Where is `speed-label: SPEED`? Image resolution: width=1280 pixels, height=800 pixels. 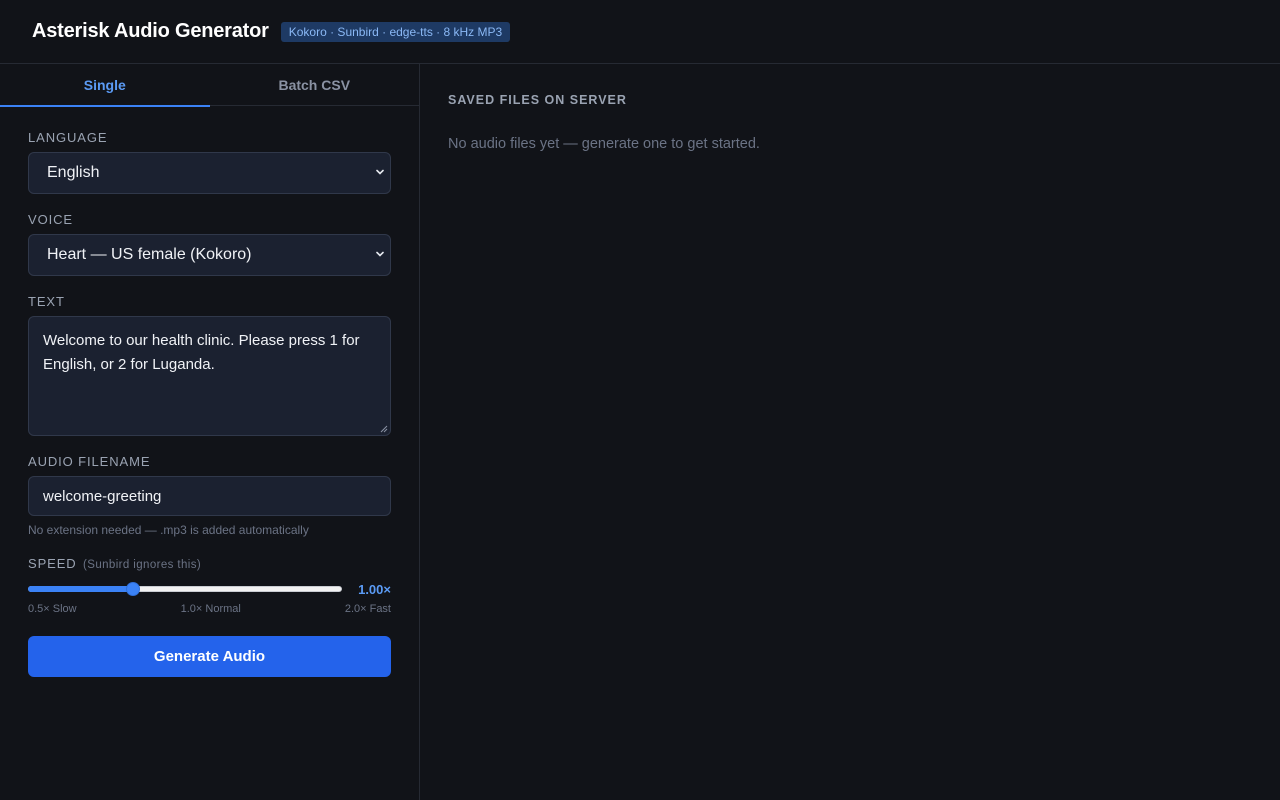 speed-label: SPEED is located at coordinates (52, 563).